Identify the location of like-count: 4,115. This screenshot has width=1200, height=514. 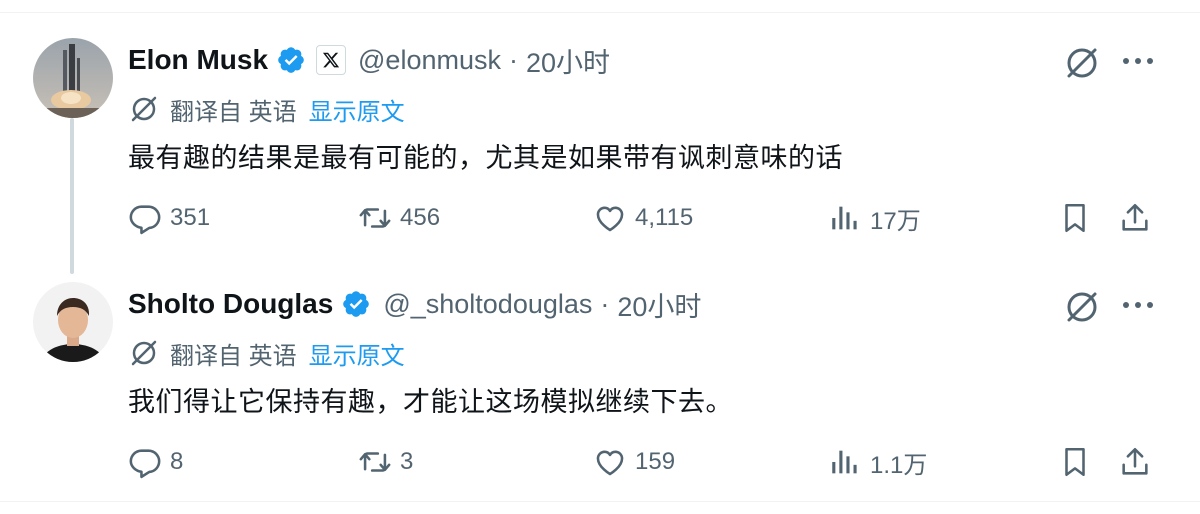
(664, 217).